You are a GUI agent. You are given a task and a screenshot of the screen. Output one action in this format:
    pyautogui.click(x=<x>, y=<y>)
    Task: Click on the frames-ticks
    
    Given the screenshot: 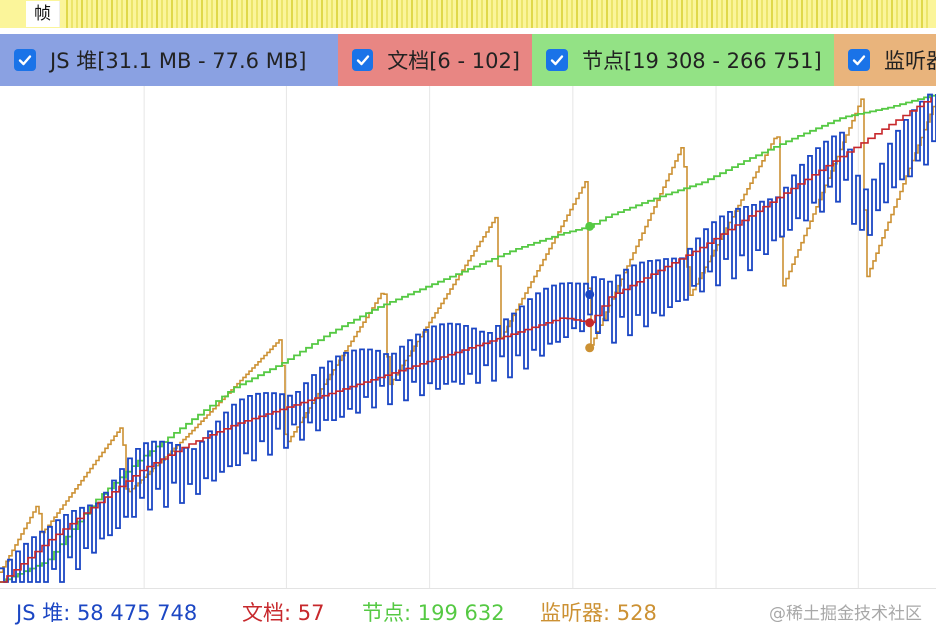 What is the action you would take?
    pyautogui.click(x=497, y=14)
    